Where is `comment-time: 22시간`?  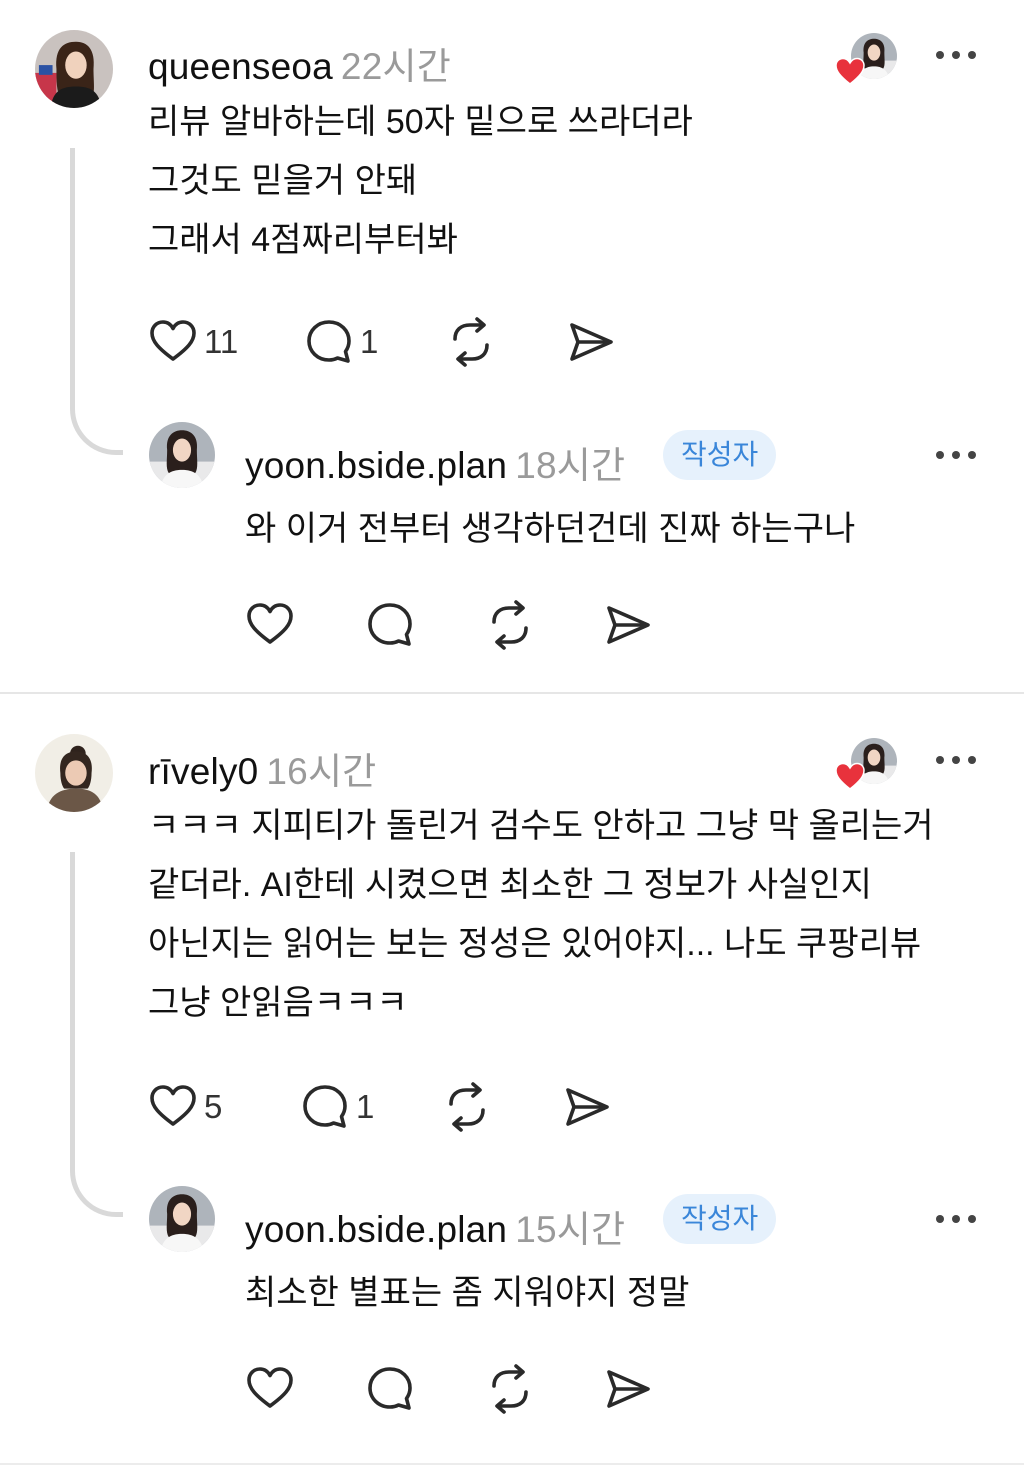 comment-time: 22시간 is located at coordinates (395, 66).